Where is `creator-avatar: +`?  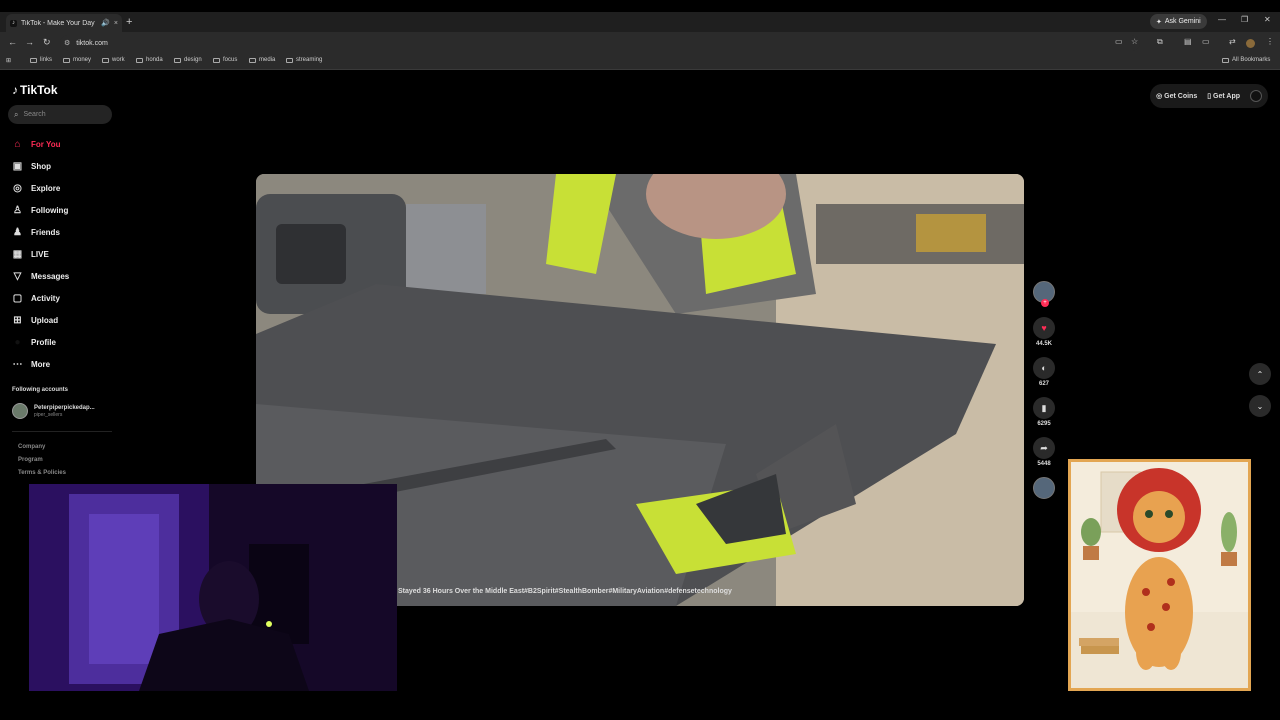 creator-avatar: + is located at coordinates (1044, 294).